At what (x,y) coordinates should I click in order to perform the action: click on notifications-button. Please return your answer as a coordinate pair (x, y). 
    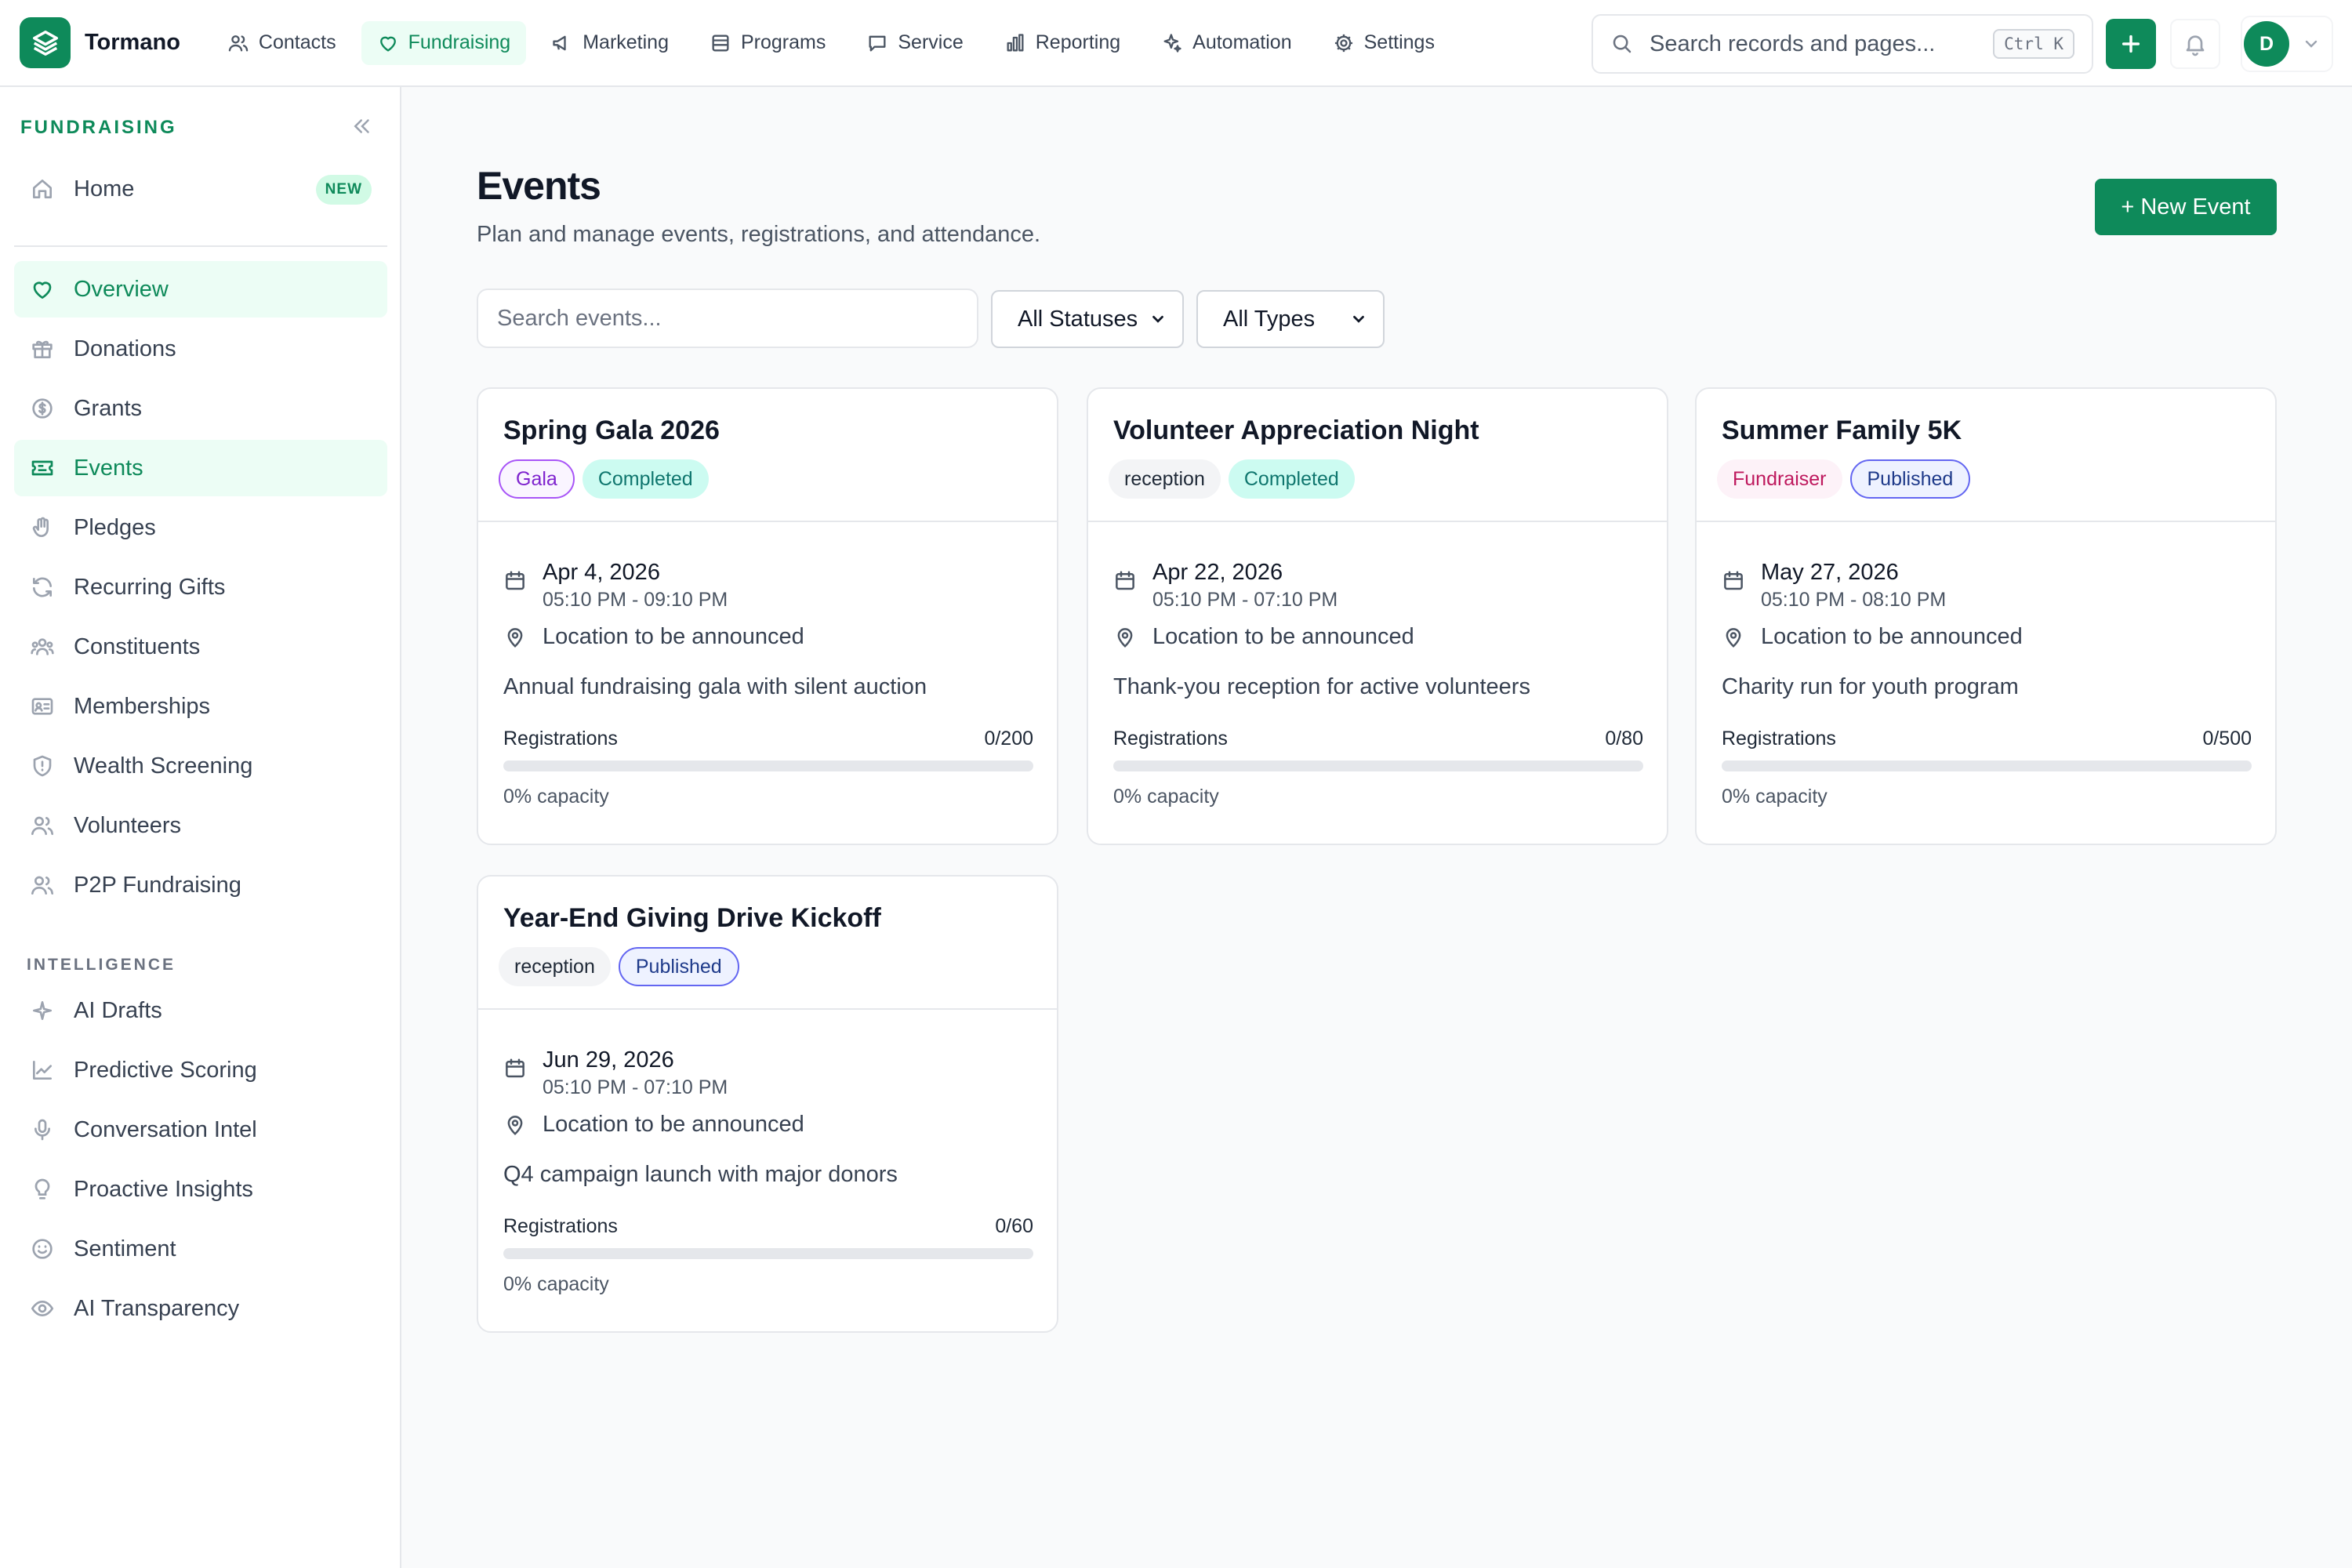
    Looking at the image, I should click on (2195, 44).